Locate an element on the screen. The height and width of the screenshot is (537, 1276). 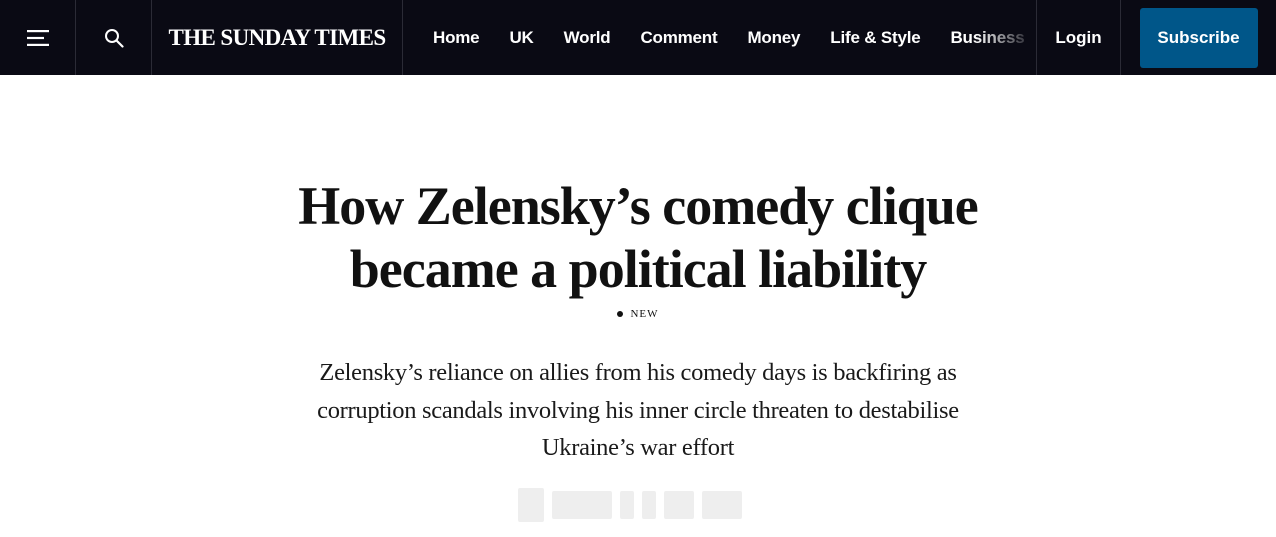
nav-item-comment: Comment is located at coordinates (678, 38).